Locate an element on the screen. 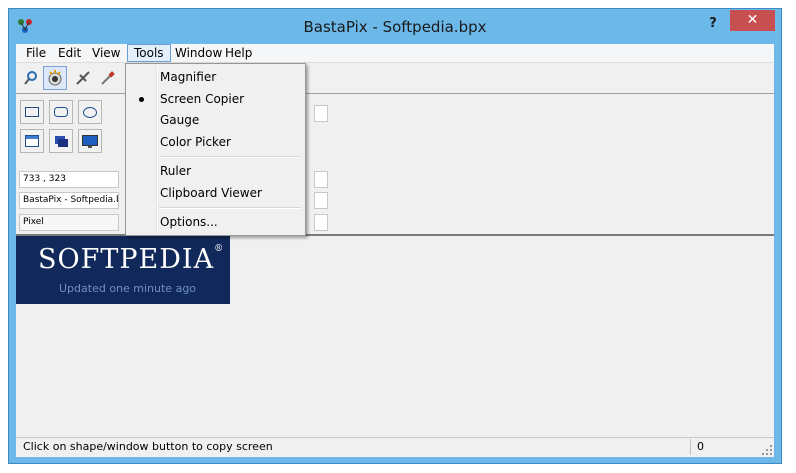 The height and width of the screenshot is (473, 796). logo-title: SOFTPEDIA® is located at coordinates (131, 259).